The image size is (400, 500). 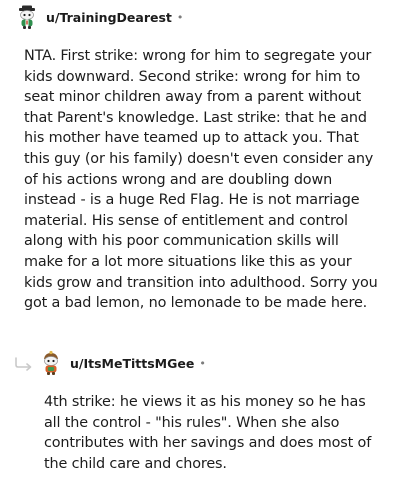 What do you see at coordinates (24, 363) in the screenshot?
I see `reply-arrow-icon` at bounding box center [24, 363].